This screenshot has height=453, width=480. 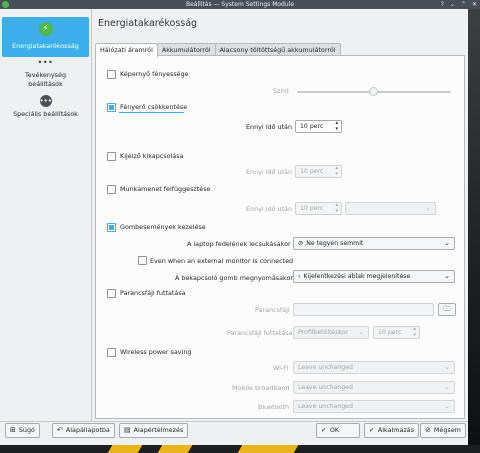 I want to click on wifi-combo: Leave unchanged ⌄, so click(x=374, y=367).